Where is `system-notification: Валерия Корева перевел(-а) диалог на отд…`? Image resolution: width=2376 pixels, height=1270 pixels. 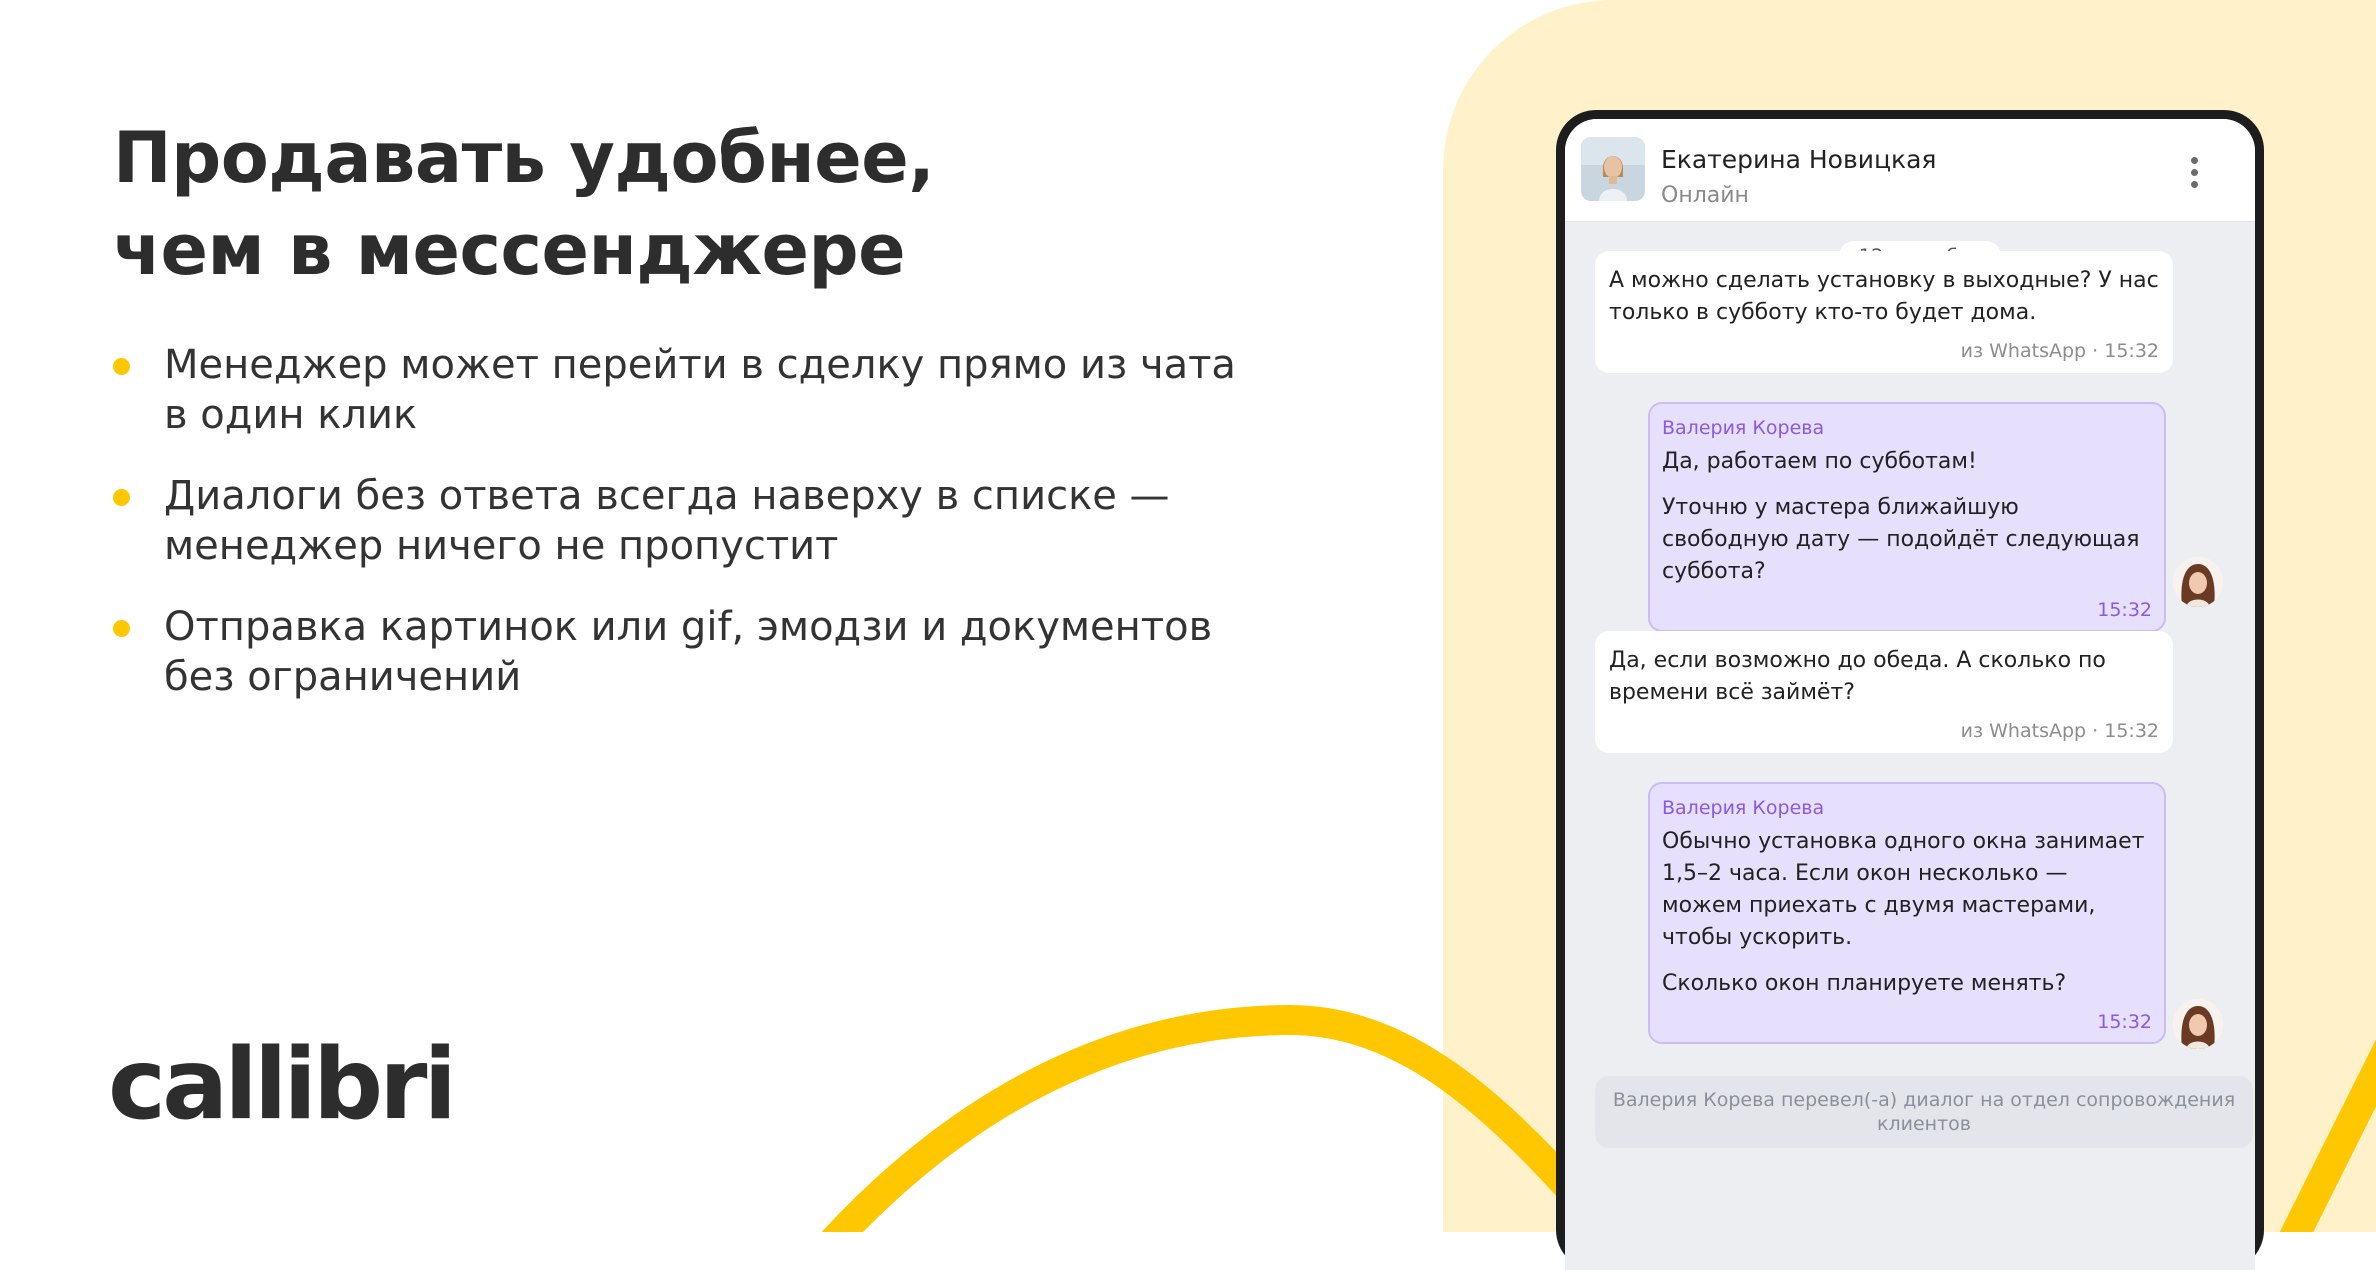 system-notification: Валерия Корева перевел(-а) диалог на отд… is located at coordinates (1924, 1112).